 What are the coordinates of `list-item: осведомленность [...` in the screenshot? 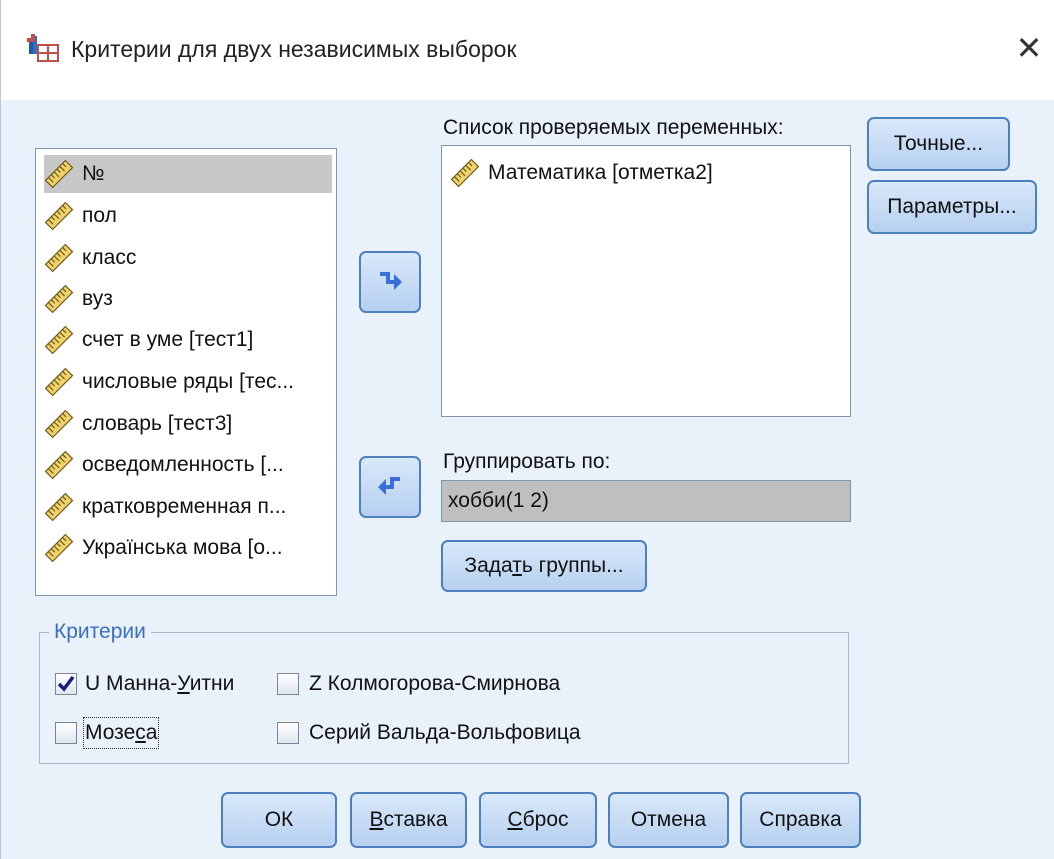 It's located at (188, 465).